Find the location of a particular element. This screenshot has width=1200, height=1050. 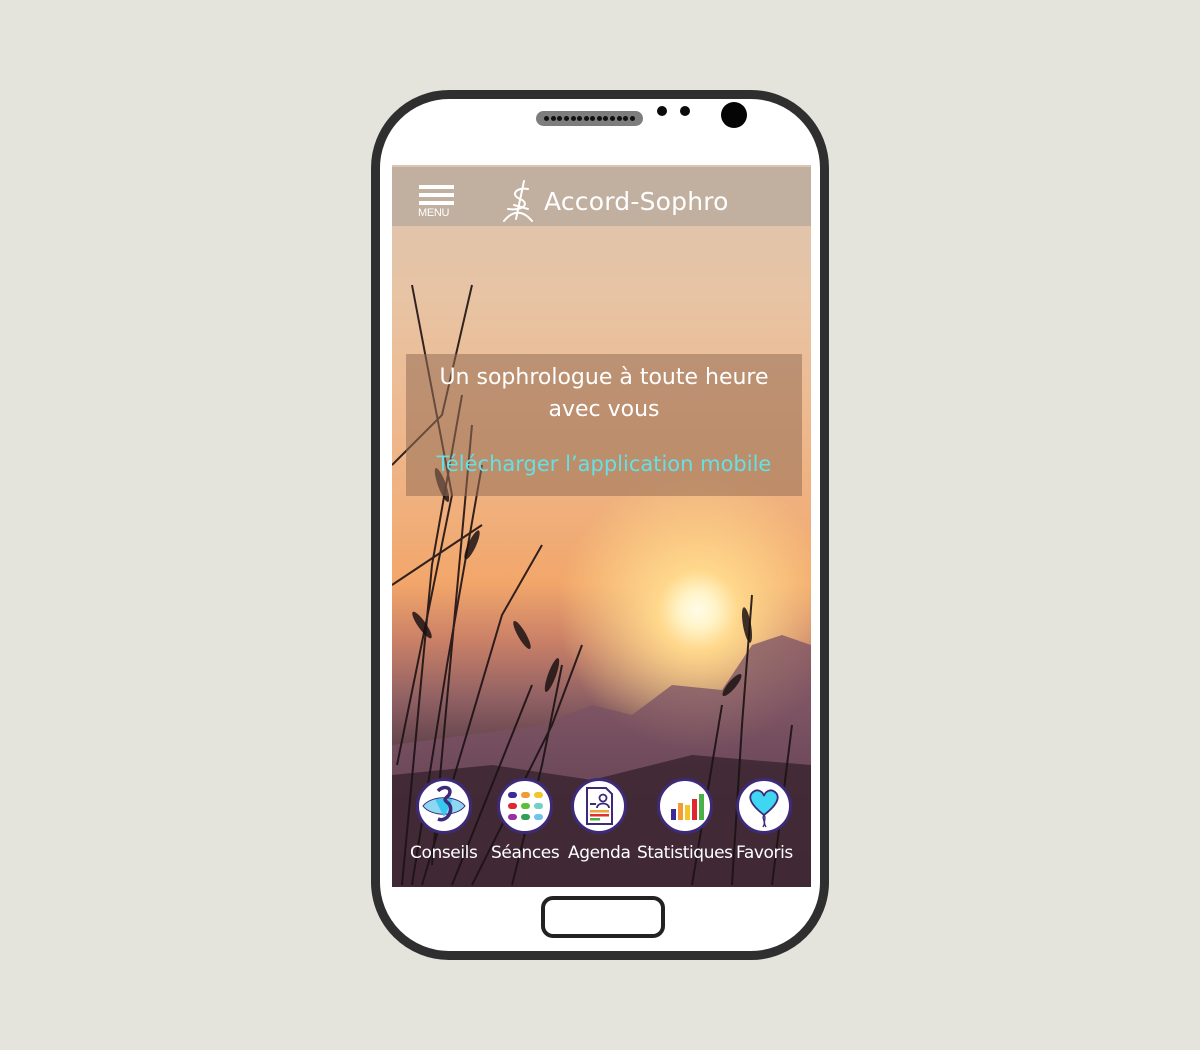

grid-dots-icon is located at coordinates (526, 806).